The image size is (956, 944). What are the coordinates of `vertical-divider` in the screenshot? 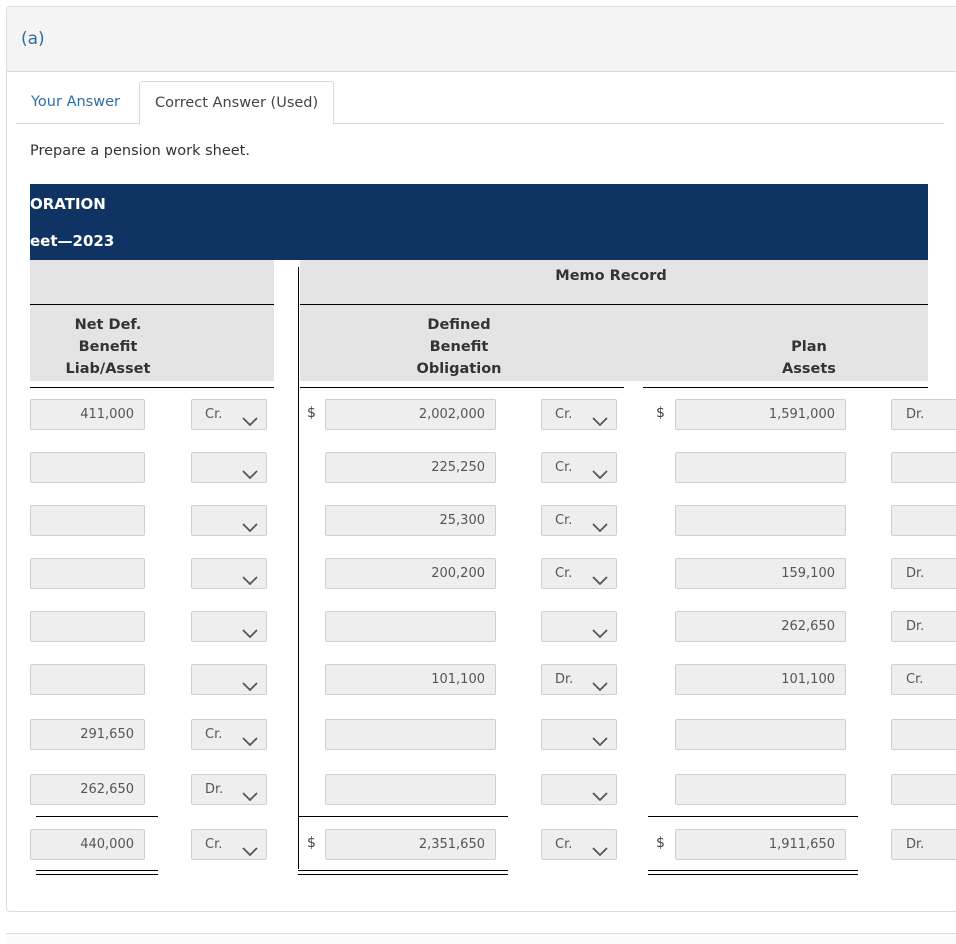 It's located at (298, 568).